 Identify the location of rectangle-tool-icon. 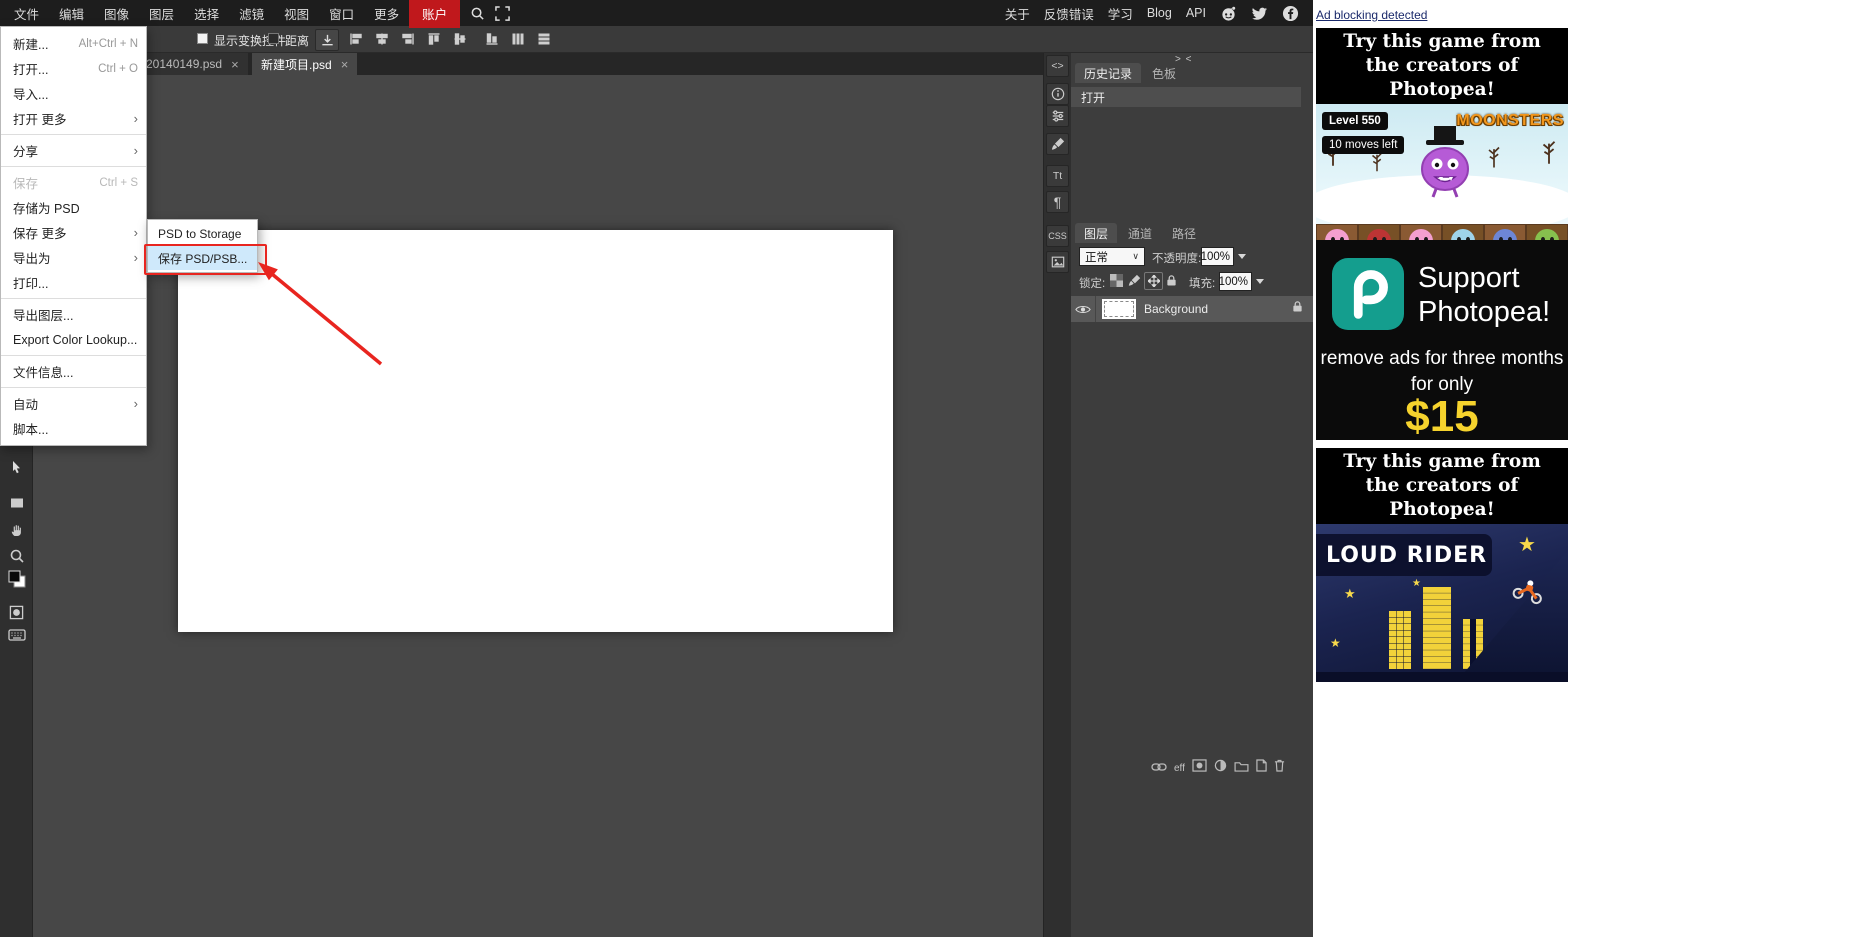
(16, 502).